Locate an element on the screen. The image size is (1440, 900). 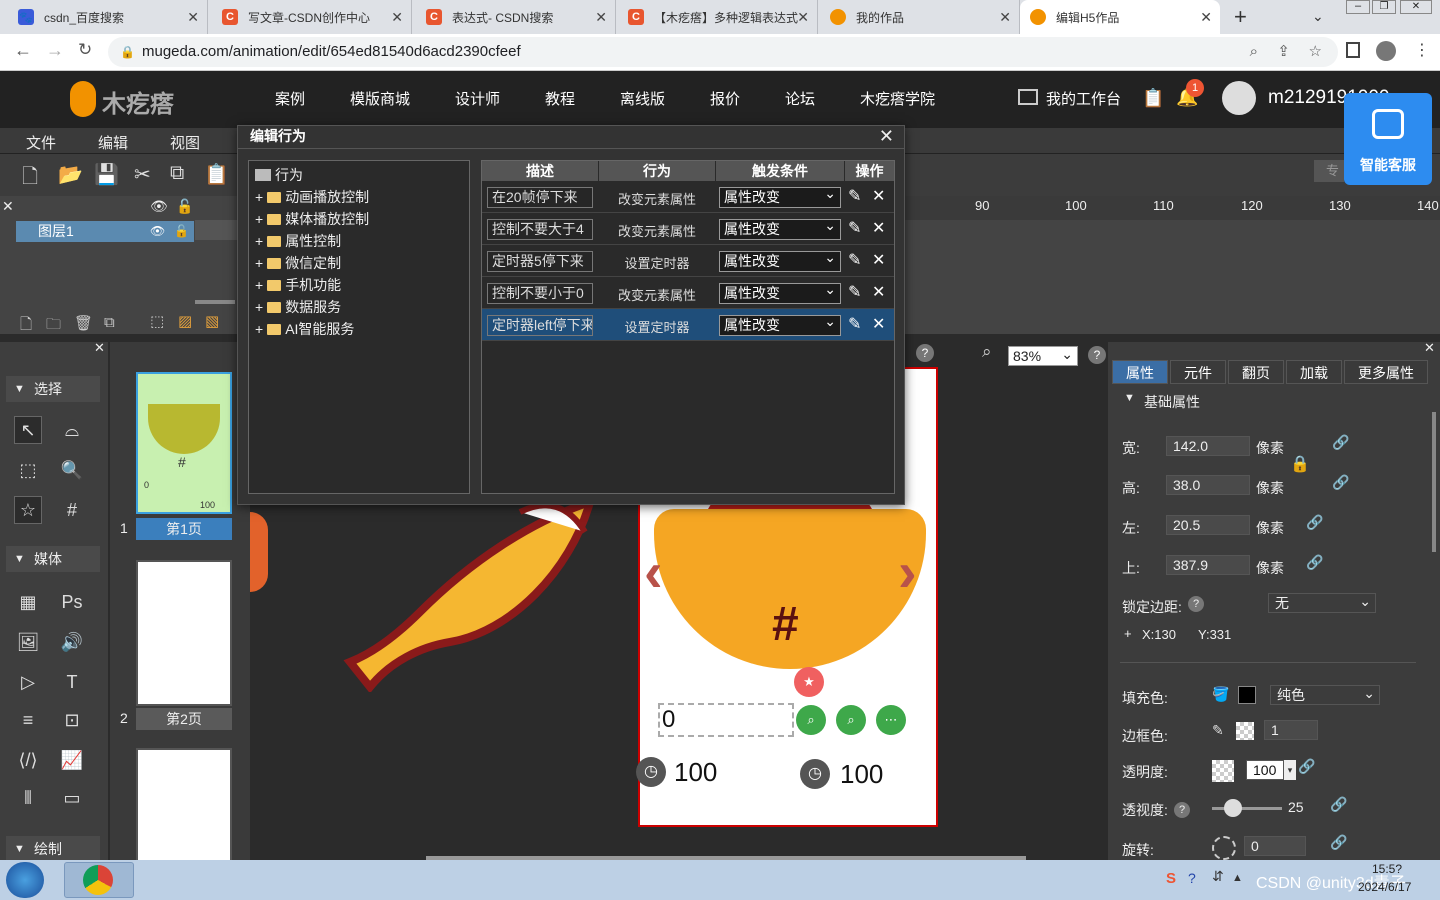
aspect-lock-icon: 🔒 is located at coordinates (1300, 464).